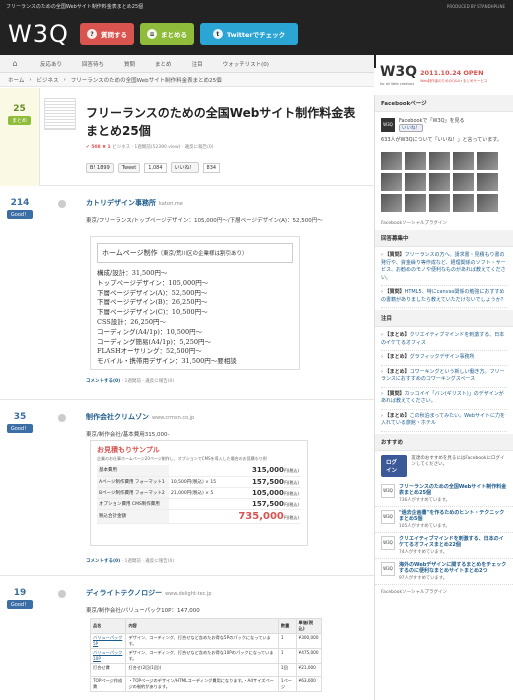  Describe the element at coordinates (15, 63) in the screenshot. I see `home-icon: ⌂` at that location.